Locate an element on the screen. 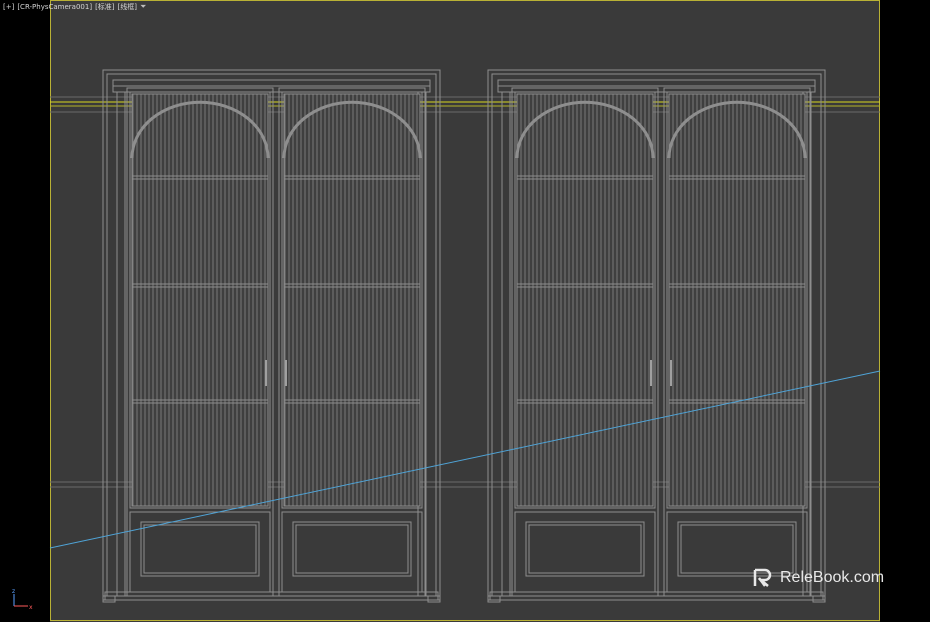 The height and width of the screenshot is (622, 930). watermark: RelеBook.com is located at coordinates (818, 578).